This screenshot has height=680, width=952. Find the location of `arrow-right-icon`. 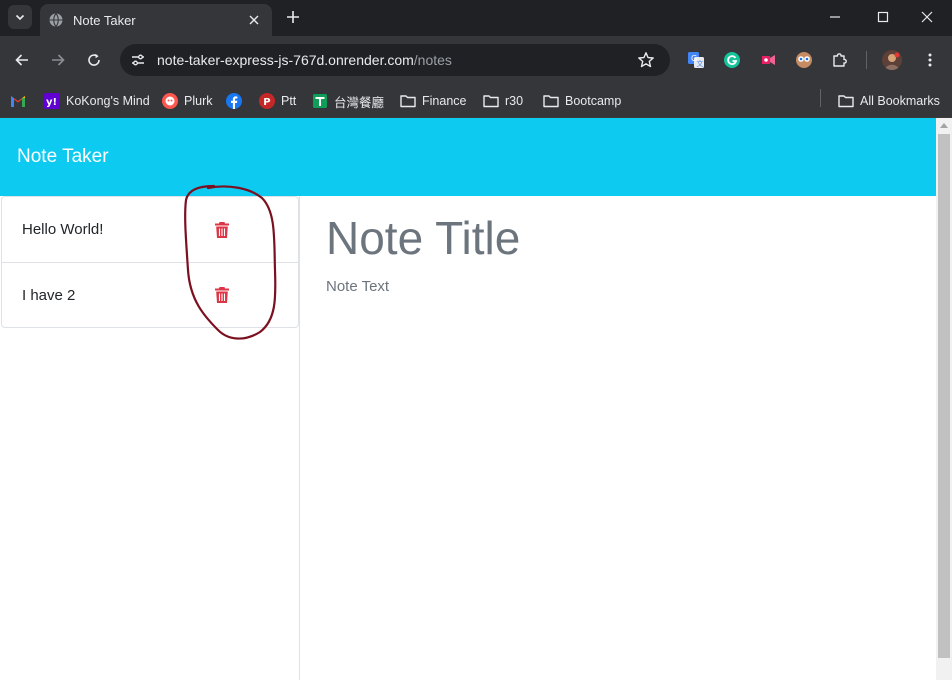

arrow-right-icon is located at coordinates (58, 60).